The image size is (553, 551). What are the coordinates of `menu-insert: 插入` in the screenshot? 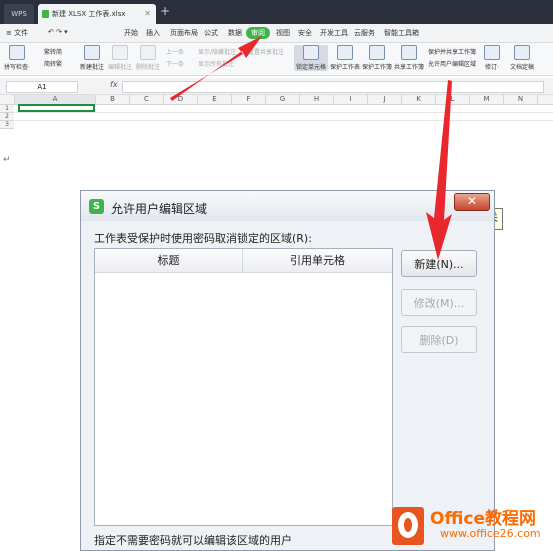 It's located at (153, 33).